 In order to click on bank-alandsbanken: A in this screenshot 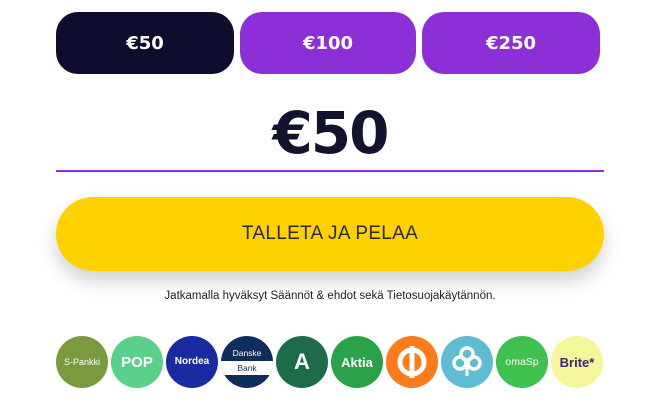, I will do `click(302, 362)`.